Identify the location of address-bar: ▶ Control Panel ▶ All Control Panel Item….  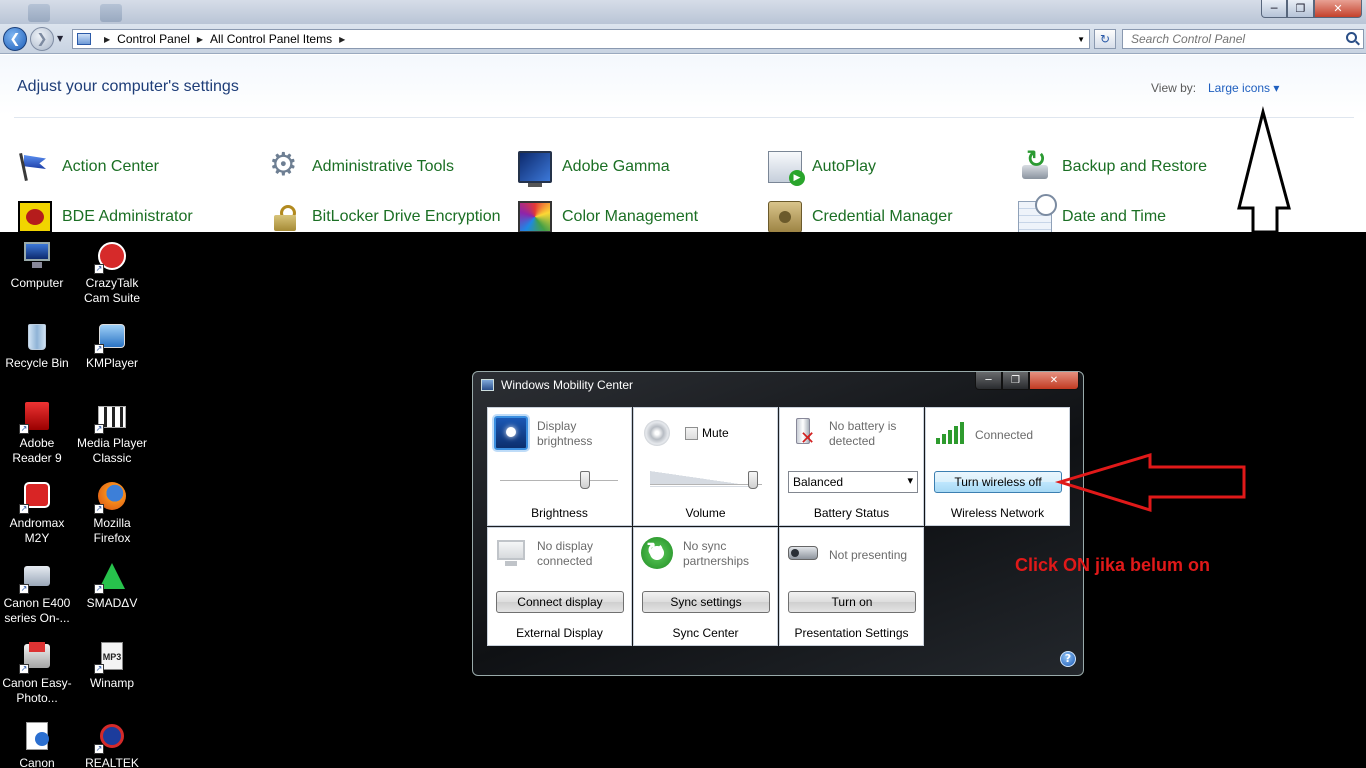
(581, 39).